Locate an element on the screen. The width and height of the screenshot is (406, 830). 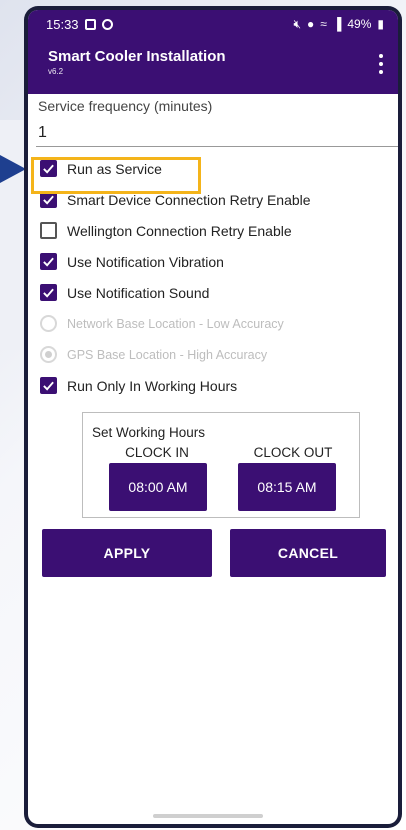
clock-in-button: 08:00 AM is located at coordinates (158, 487).